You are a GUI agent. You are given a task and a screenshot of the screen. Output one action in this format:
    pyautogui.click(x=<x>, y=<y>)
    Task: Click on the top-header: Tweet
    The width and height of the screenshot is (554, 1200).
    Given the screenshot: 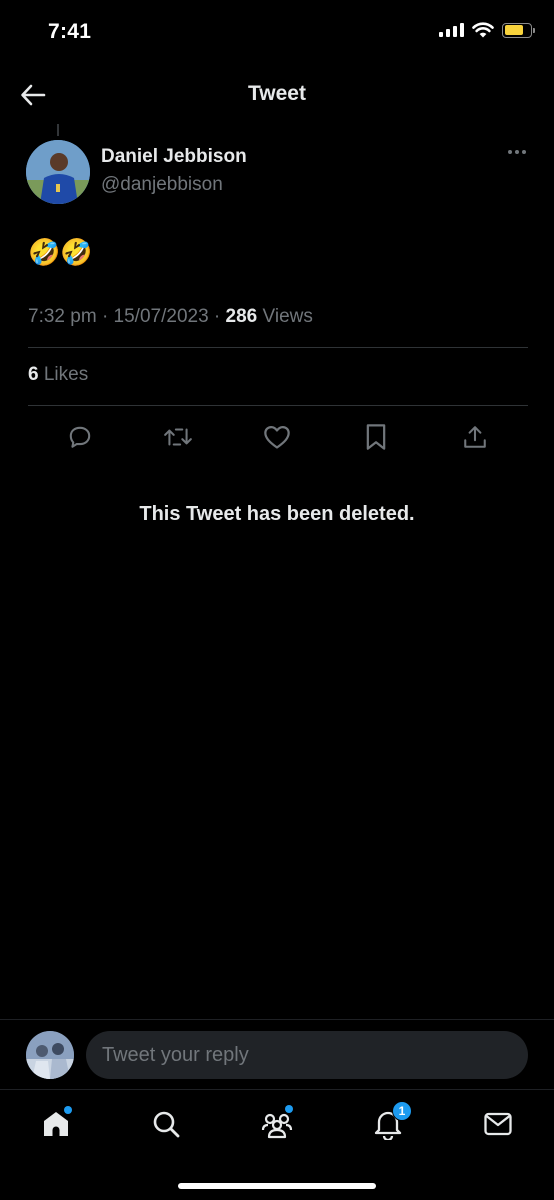 What is the action you would take?
    pyautogui.click(x=277, y=93)
    